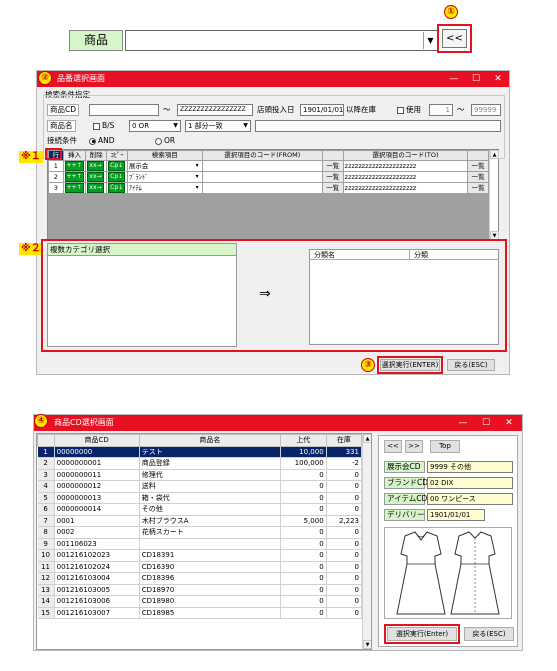  What do you see at coordinates (164, 177) in the screenshot?
I see `search-item-select: ﾌﾞﾗﾝﾄﾞ ▾` at bounding box center [164, 177].